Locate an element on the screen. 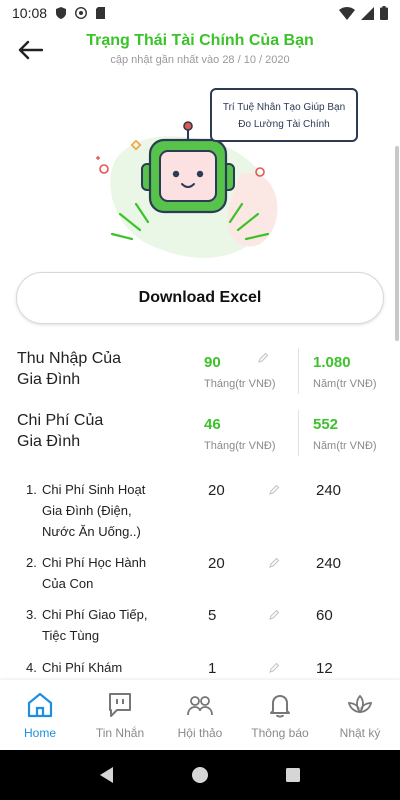  message-icon is located at coordinates (120, 705).